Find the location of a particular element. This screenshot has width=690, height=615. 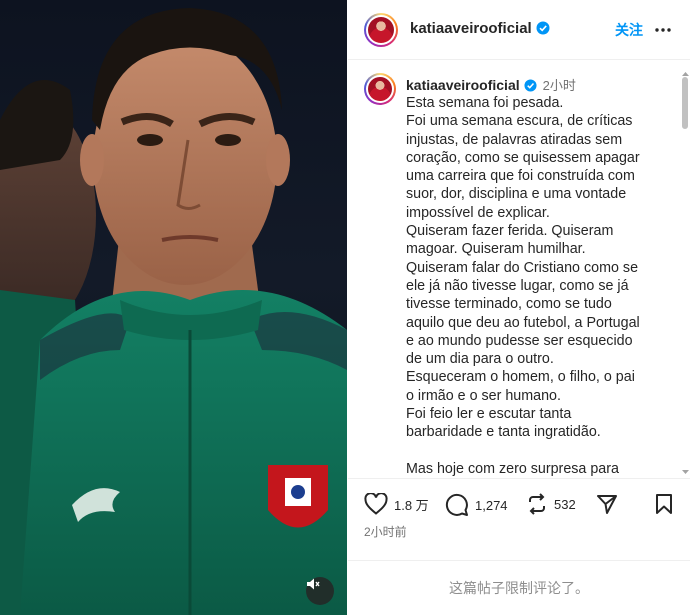

send-icon is located at coordinates (607, 504).